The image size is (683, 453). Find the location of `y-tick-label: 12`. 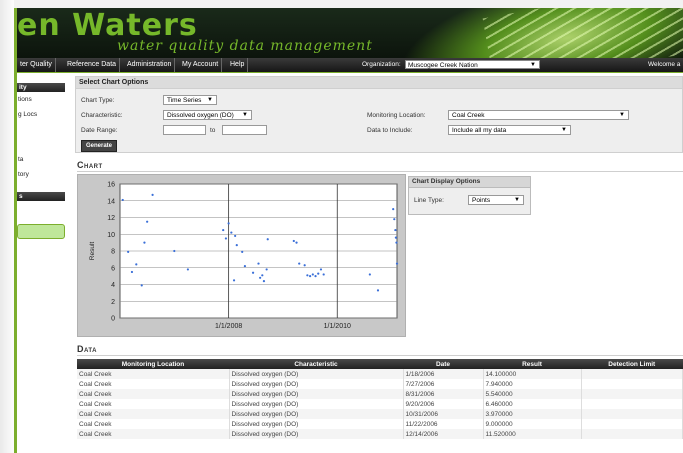

y-tick-label: 12 is located at coordinates (111, 218).